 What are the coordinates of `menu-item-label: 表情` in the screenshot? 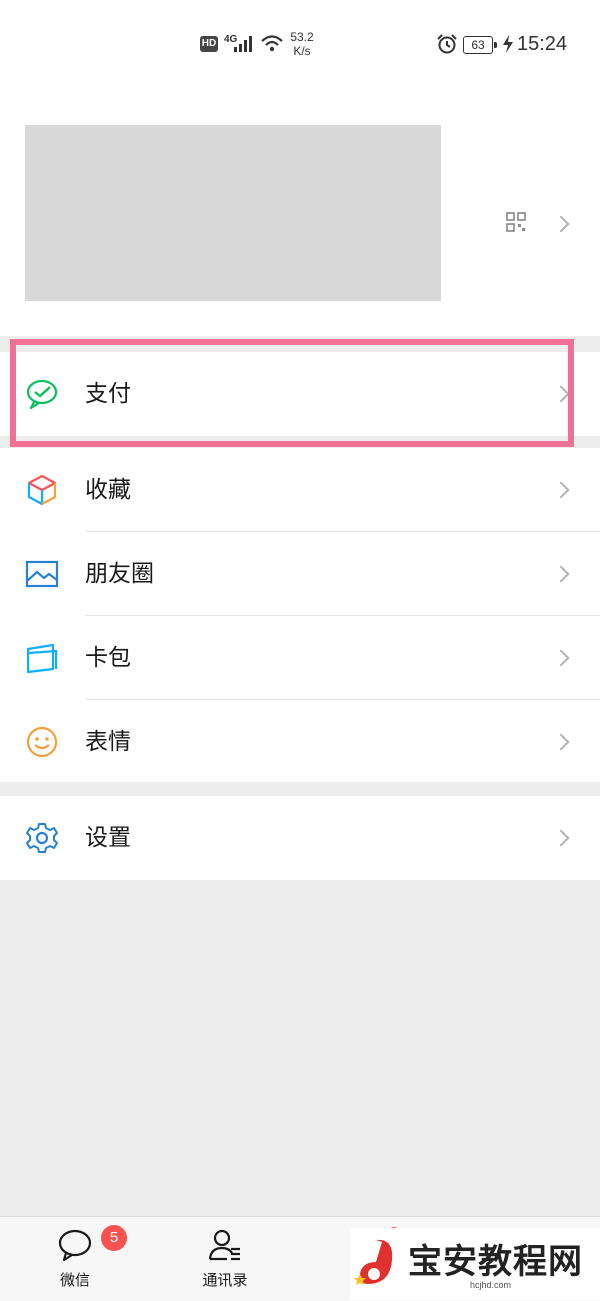 It's located at (108, 742).